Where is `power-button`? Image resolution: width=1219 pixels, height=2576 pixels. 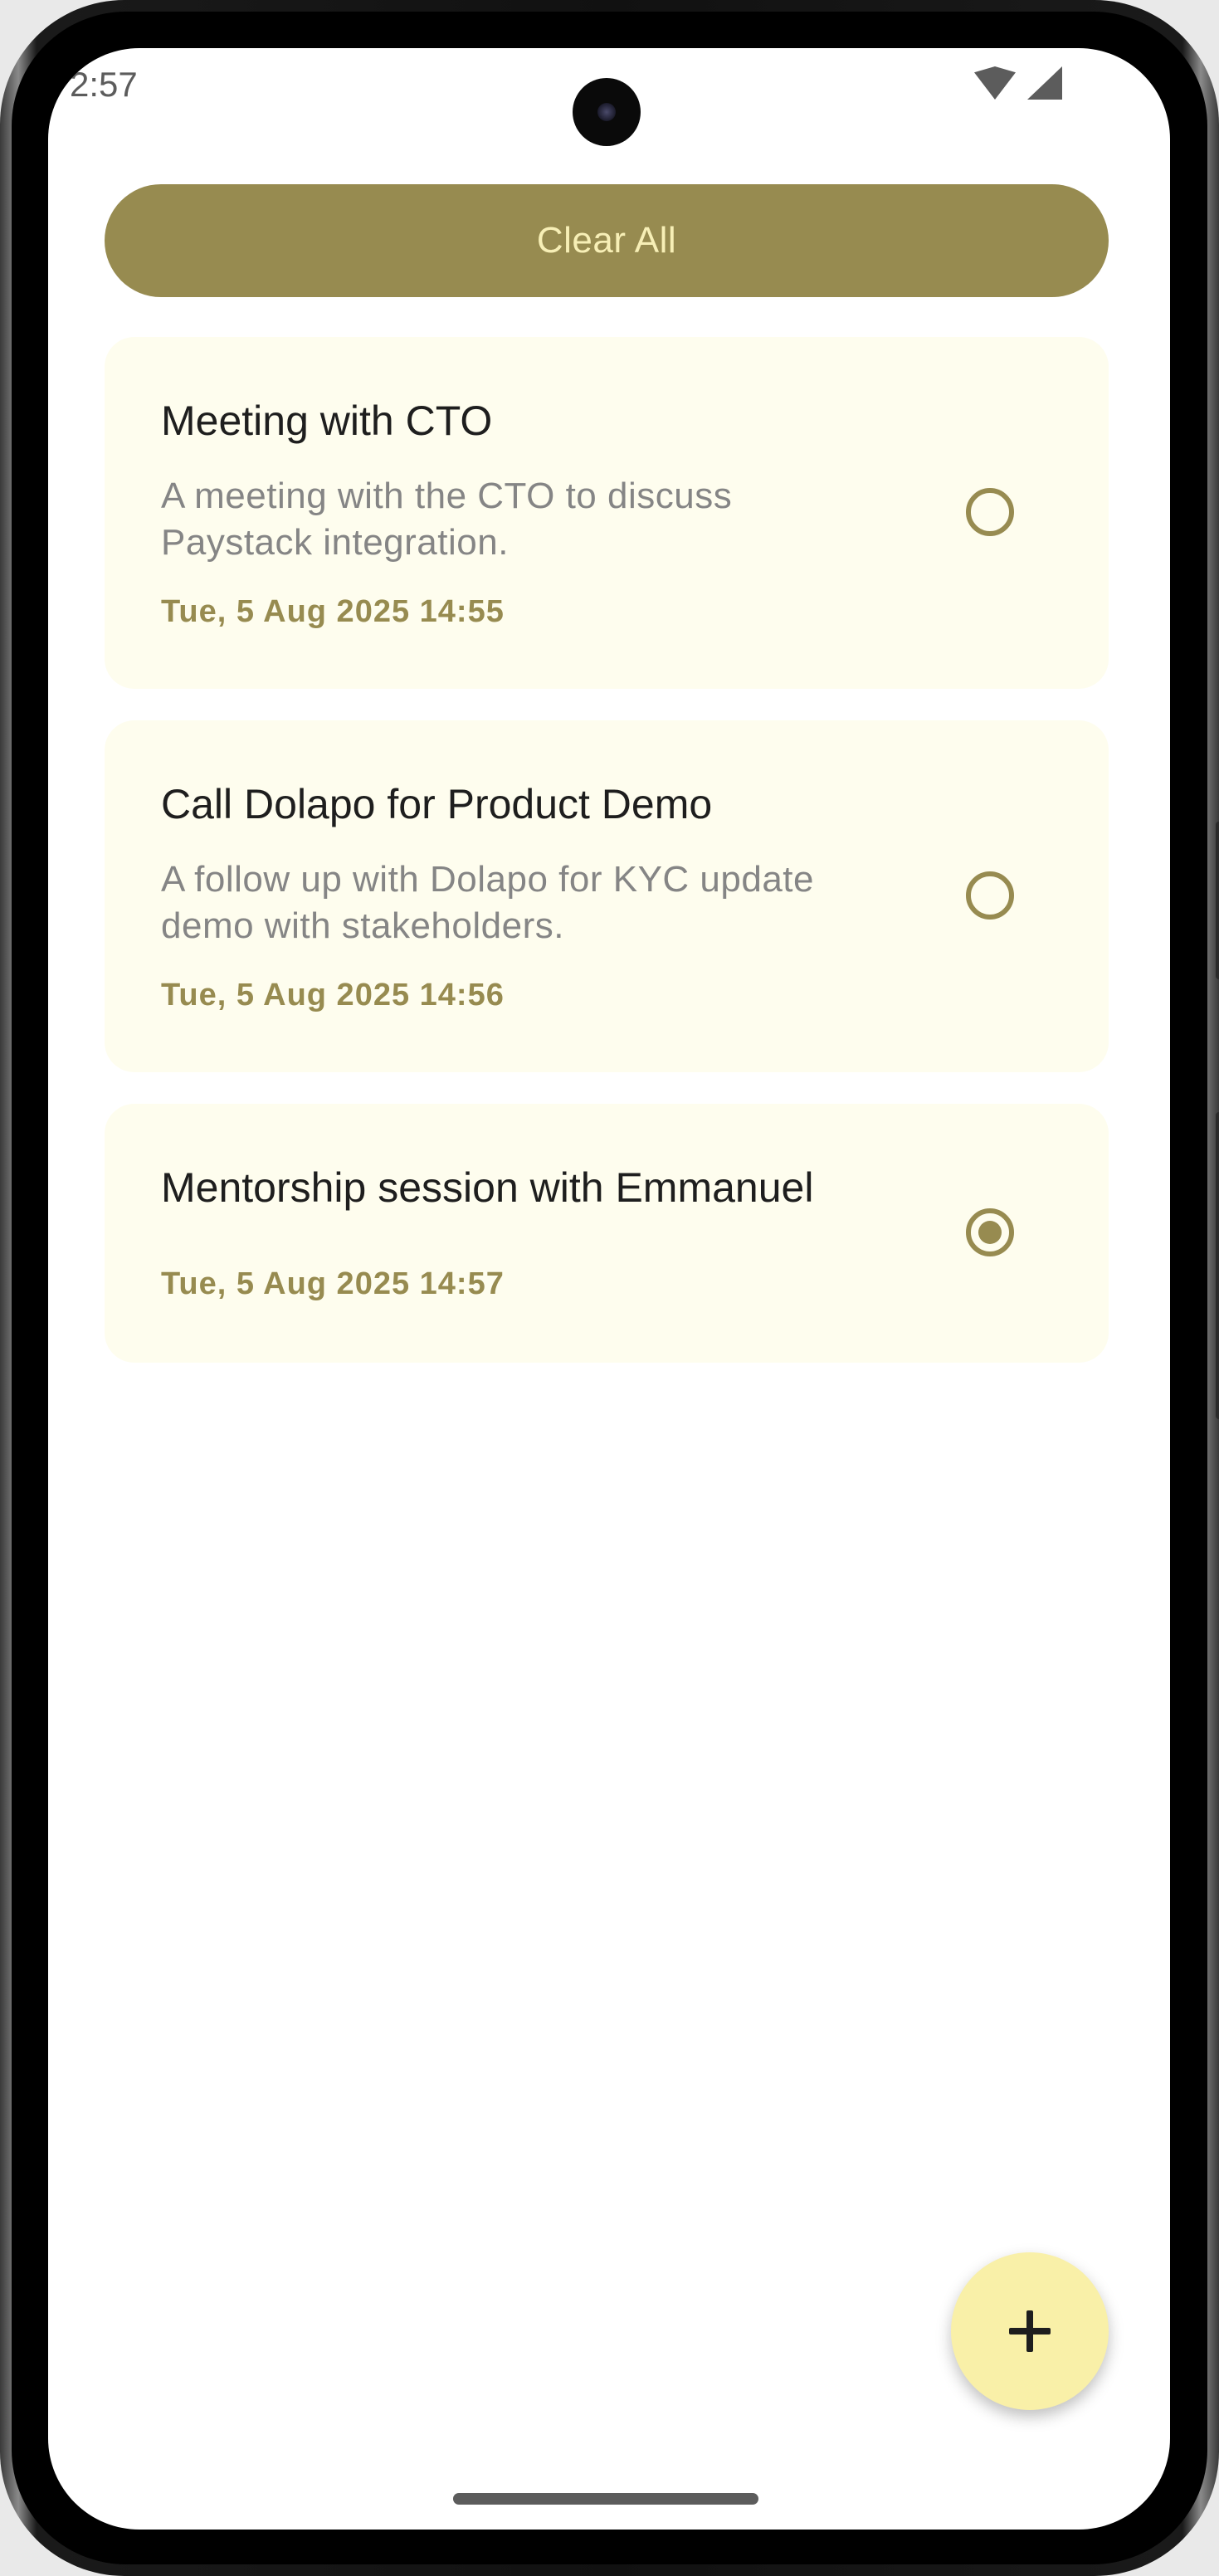
power-button is located at coordinates (1218, 1266).